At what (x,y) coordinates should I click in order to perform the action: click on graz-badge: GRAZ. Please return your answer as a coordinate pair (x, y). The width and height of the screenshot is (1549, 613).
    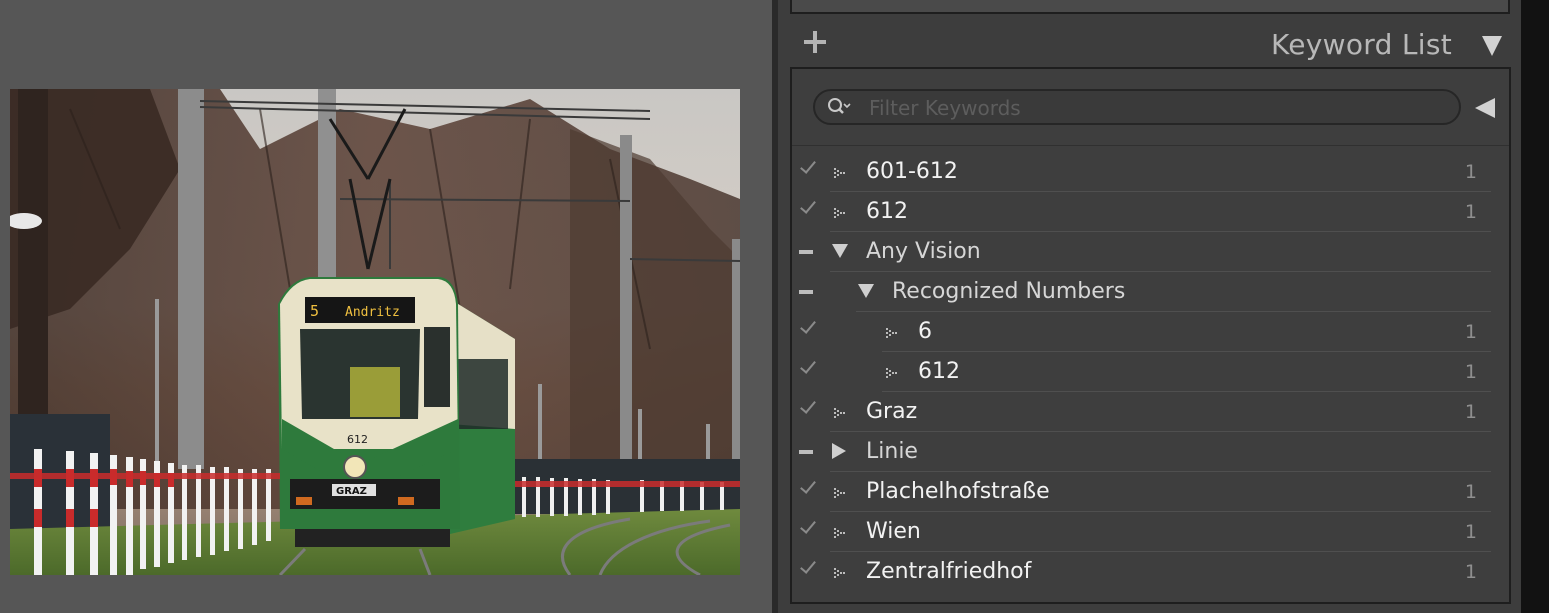
    Looking at the image, I should click on (351, 491).